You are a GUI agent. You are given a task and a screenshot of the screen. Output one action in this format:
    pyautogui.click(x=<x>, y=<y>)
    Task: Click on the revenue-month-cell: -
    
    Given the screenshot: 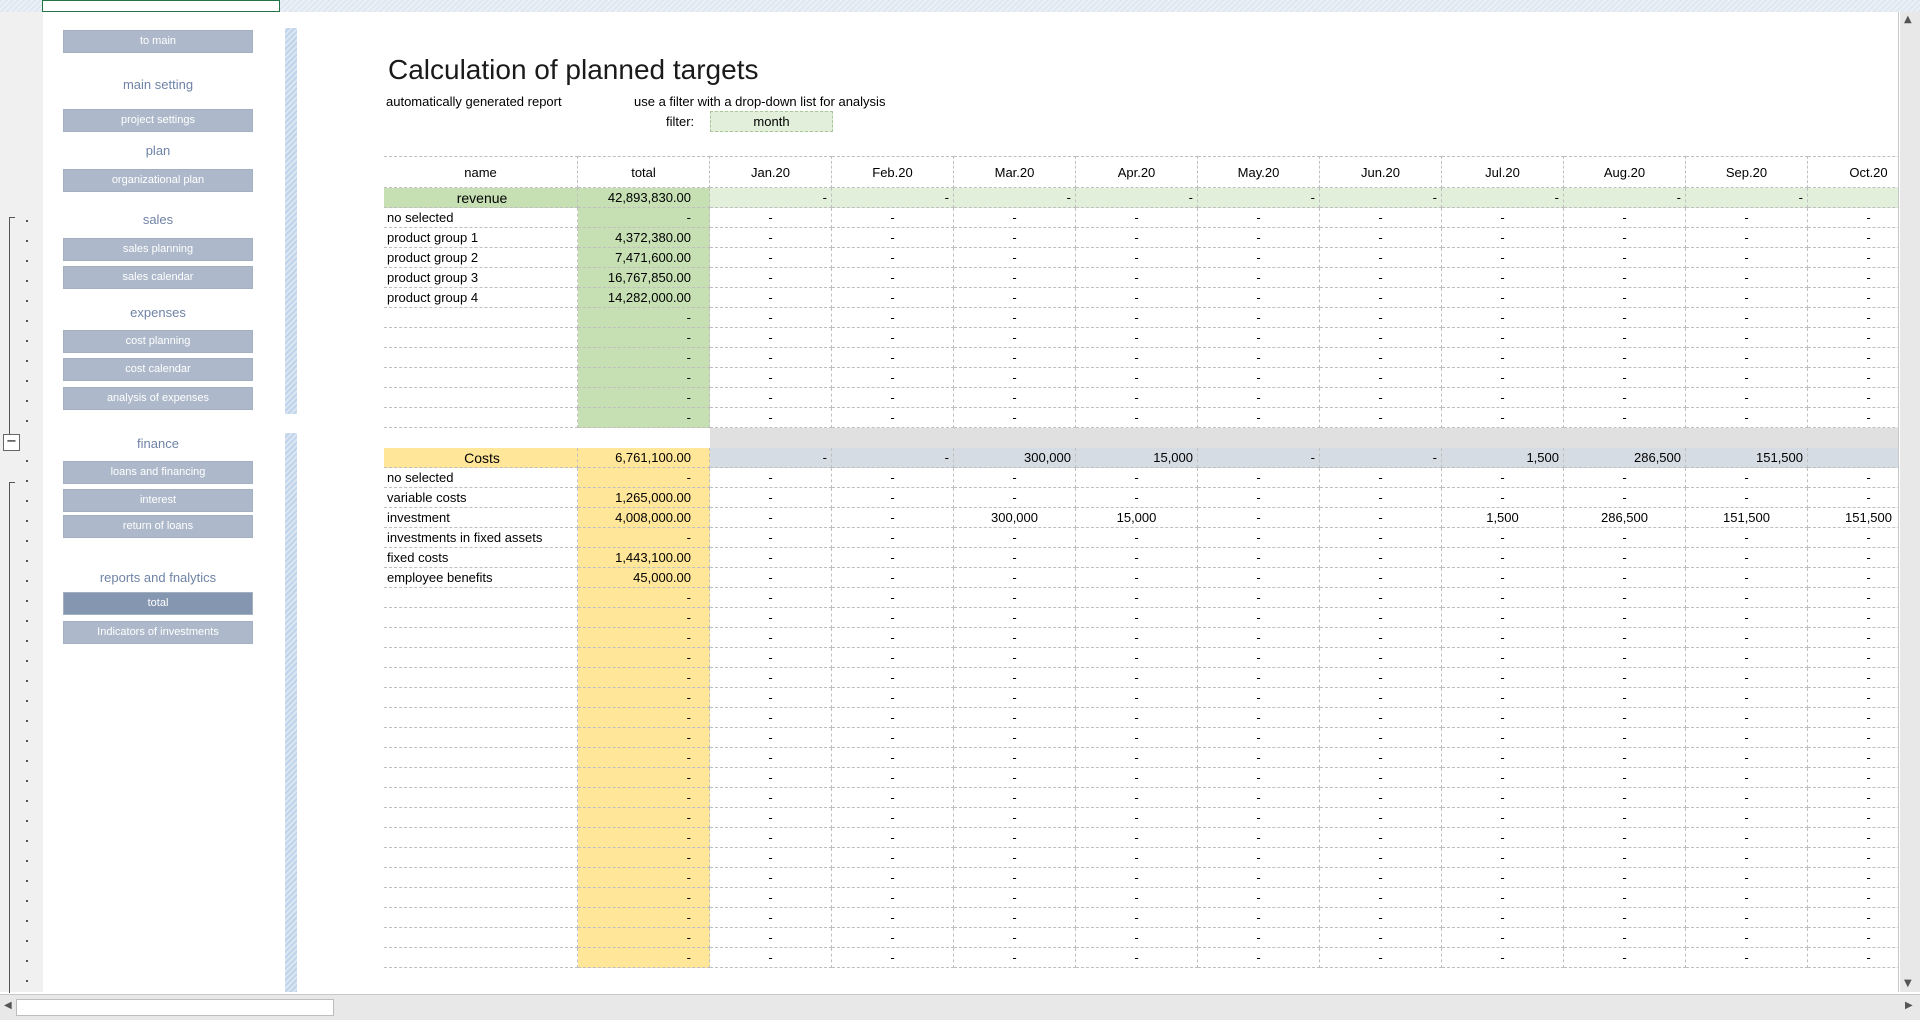 What is the action you would take?
    pyautogui.click(x=1259, y=198)
    